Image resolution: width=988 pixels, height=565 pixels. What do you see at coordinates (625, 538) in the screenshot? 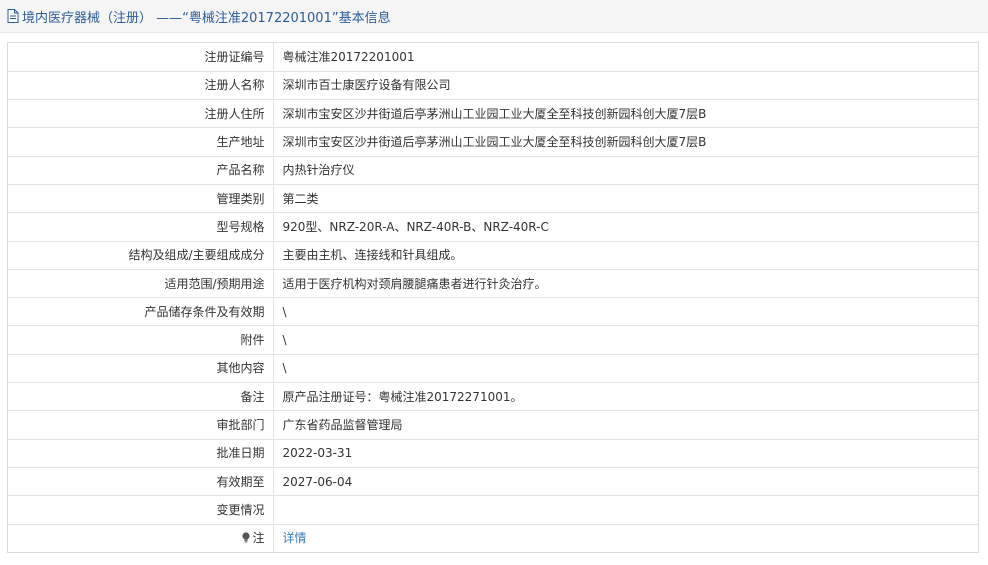
I see `note-value-cell: 详情` at bounding box center [625, 538].